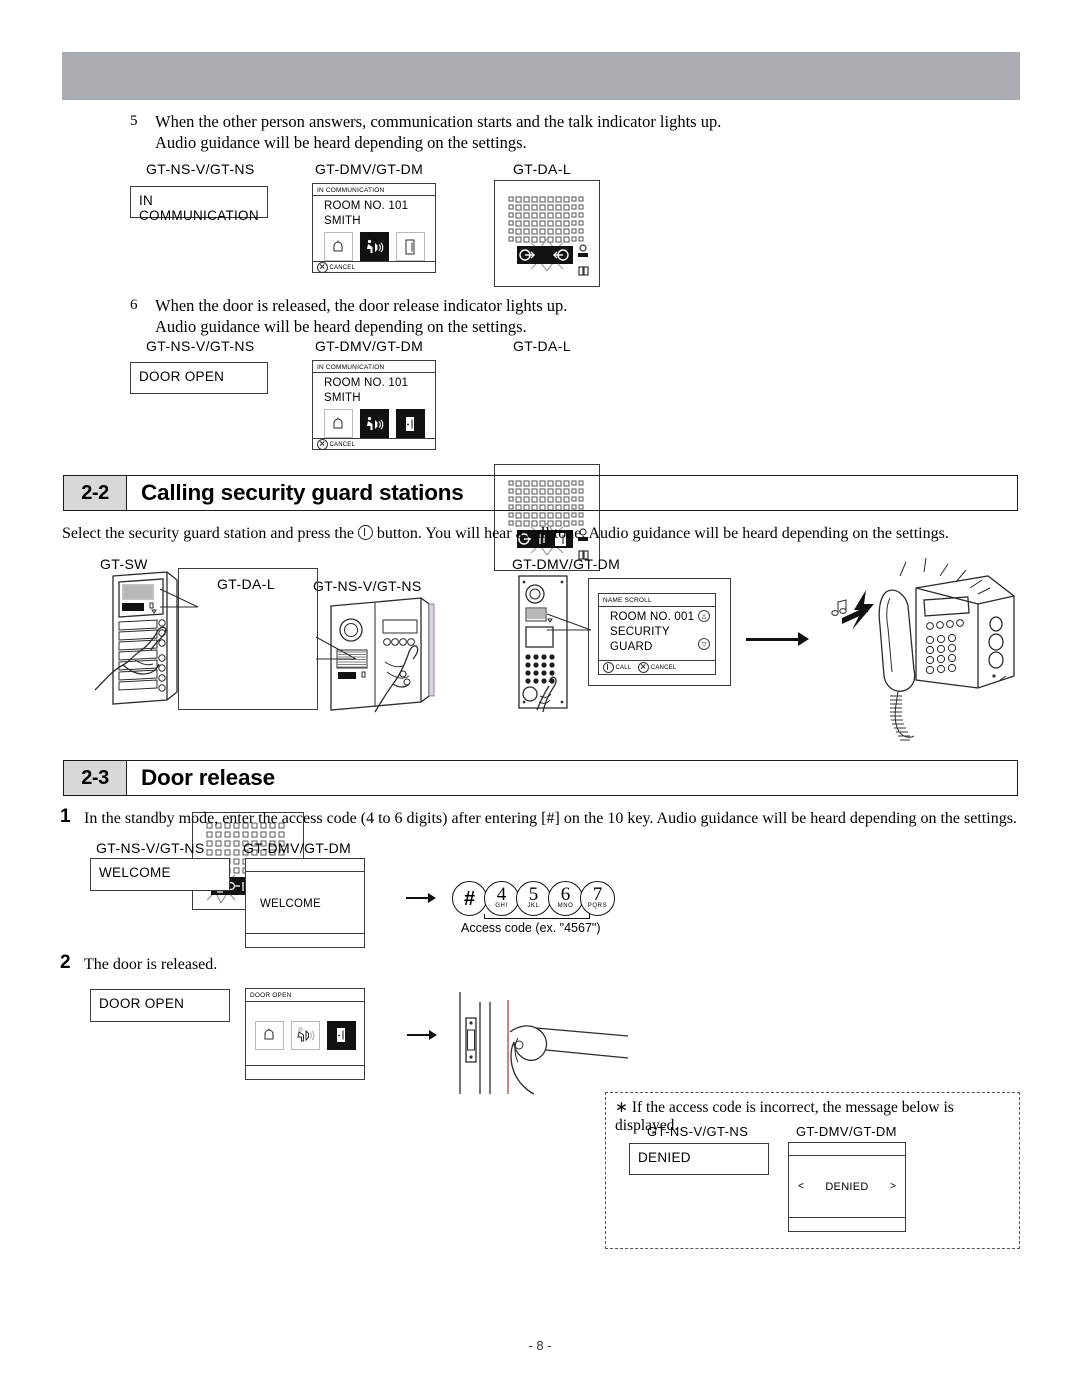  I want to click on scroll-down-icon: ▽, so click(704, 644).